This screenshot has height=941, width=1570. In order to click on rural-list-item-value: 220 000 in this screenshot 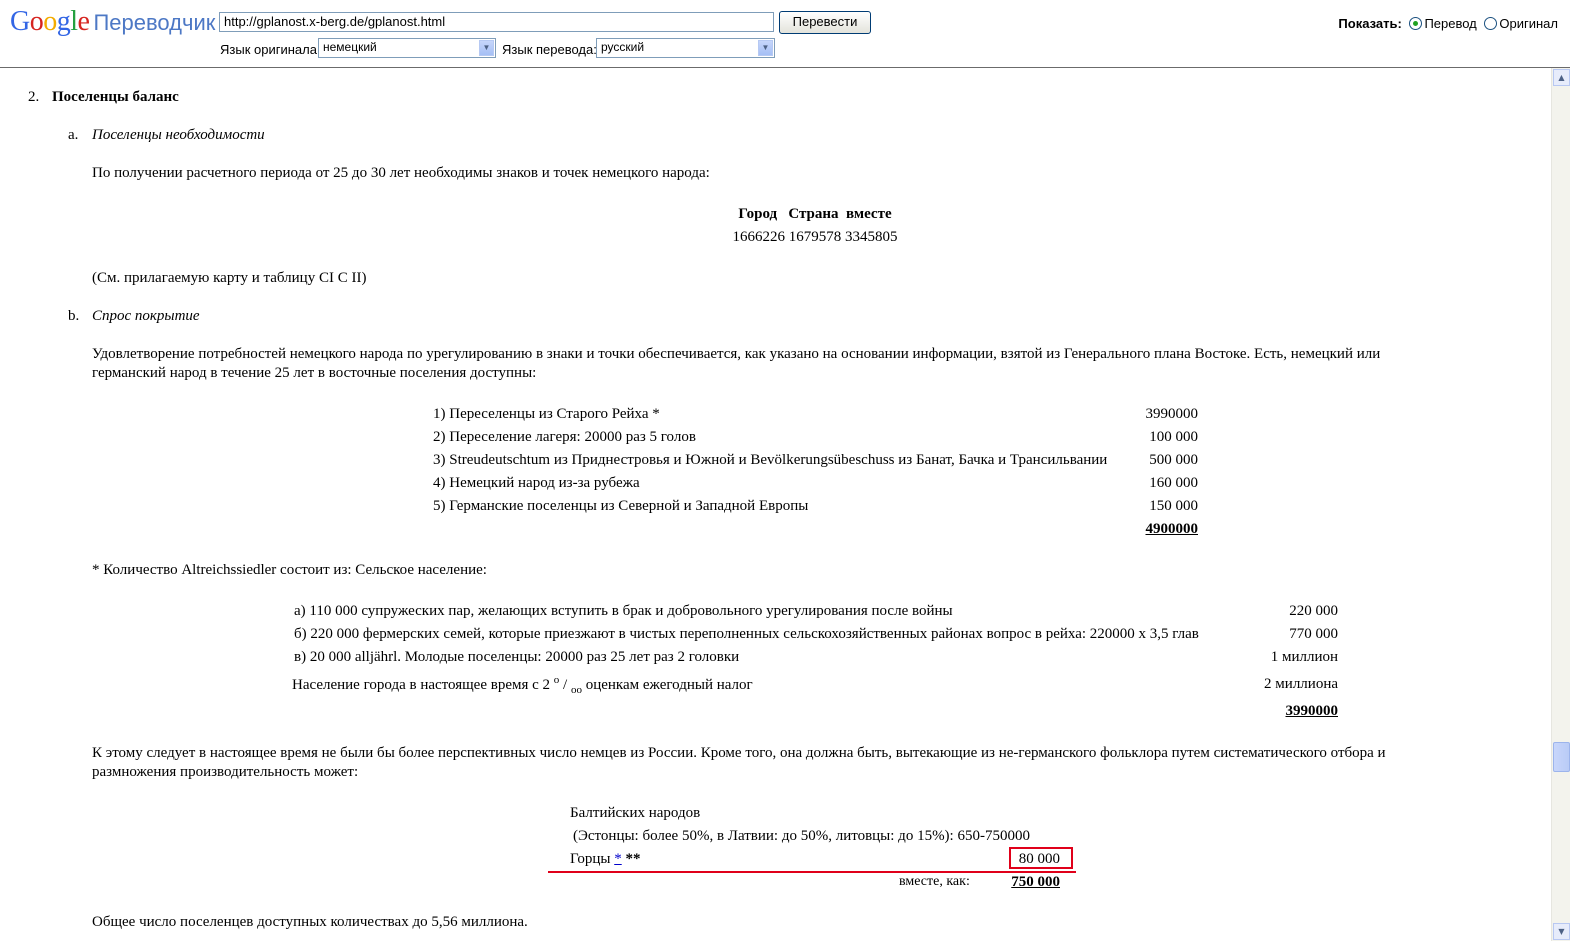, I will do `click(1313, 611)`.